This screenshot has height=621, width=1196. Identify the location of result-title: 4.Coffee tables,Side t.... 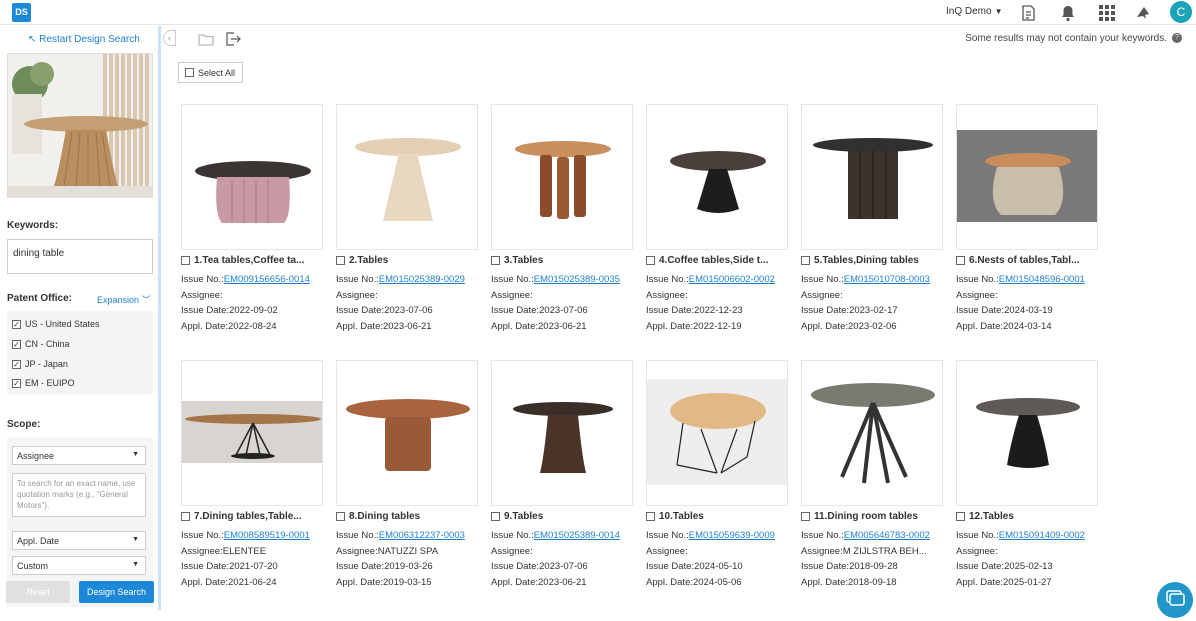
(718, 260).